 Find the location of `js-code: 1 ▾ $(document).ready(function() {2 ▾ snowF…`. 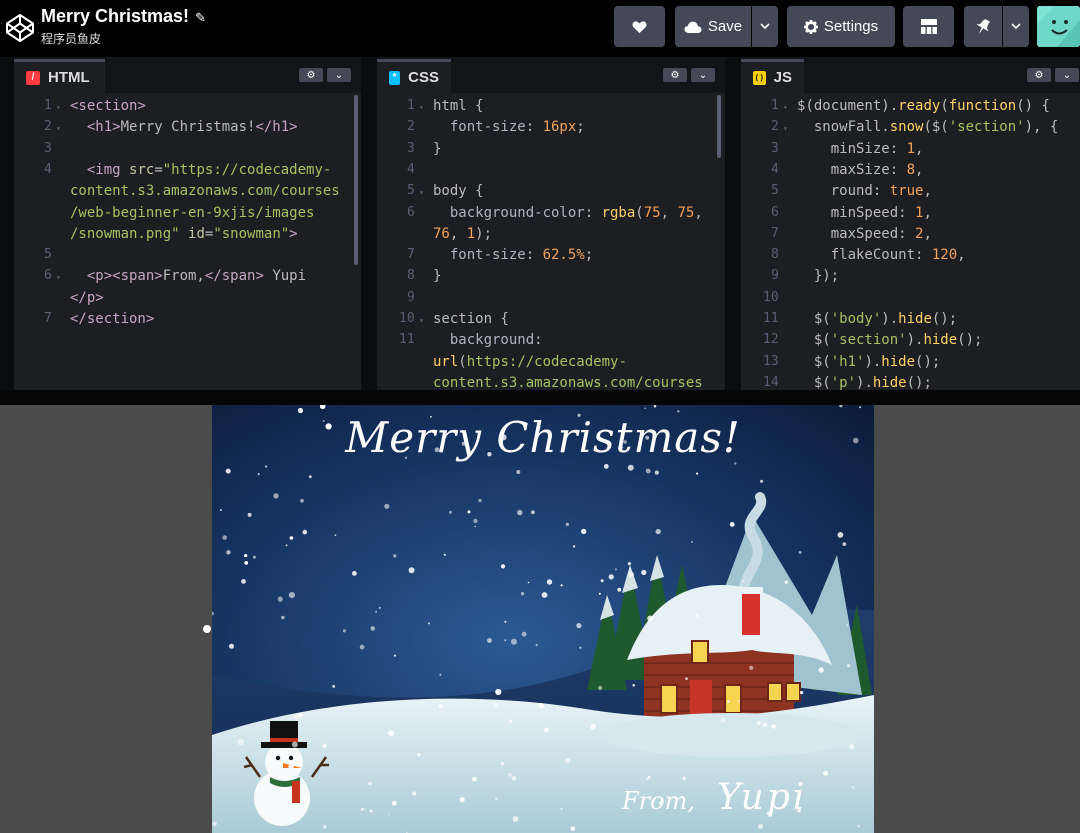

js-code: 1 ▾ $(document).ready(function() {2 ▾ snowF… is located at coordinates (910, 242).